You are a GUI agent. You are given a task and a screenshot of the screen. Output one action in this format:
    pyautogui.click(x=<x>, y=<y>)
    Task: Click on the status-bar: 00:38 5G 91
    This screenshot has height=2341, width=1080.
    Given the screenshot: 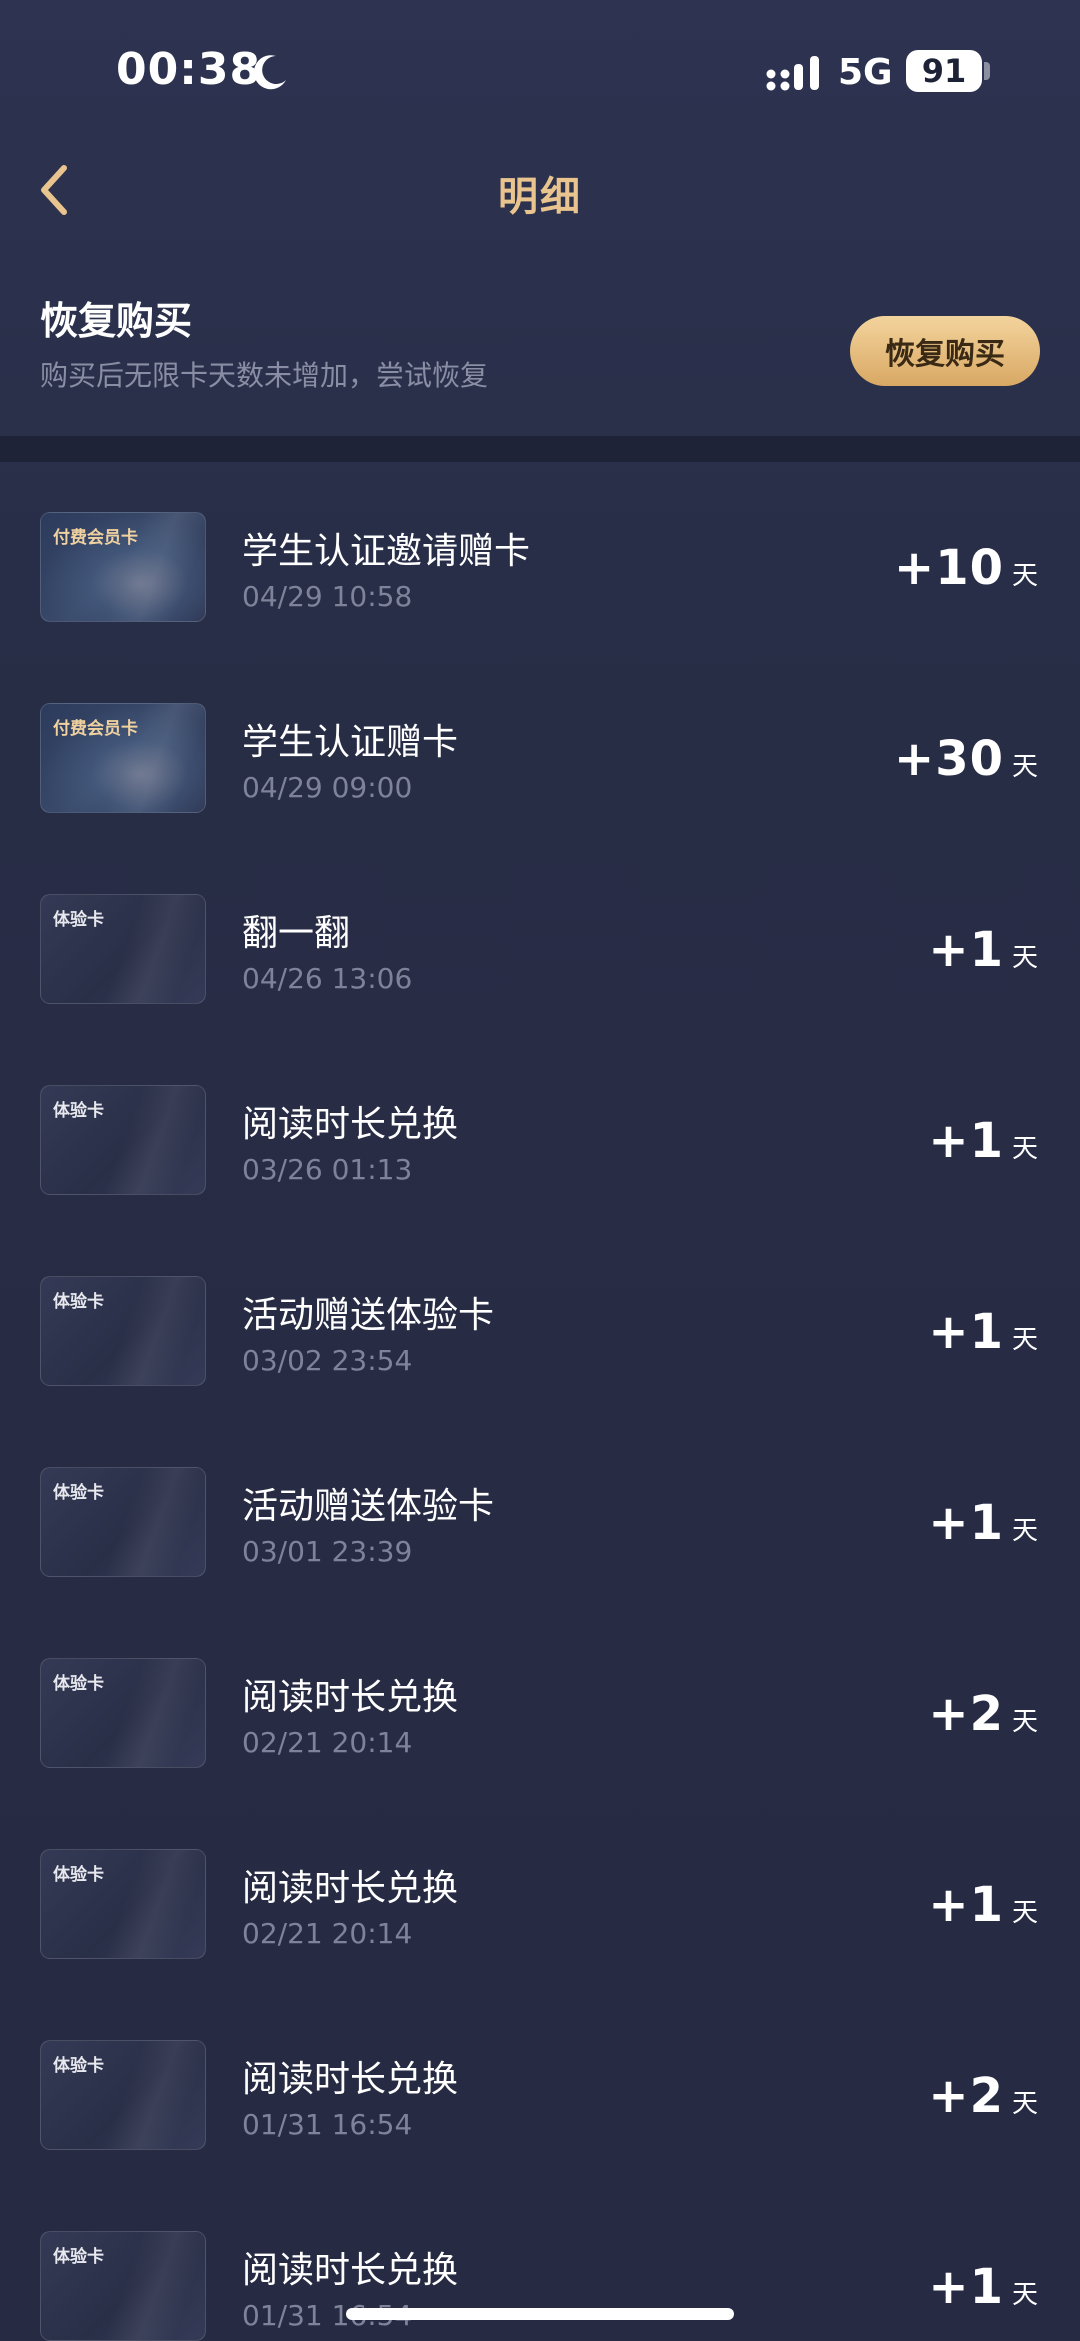 What is the action you would take?
    pyautogui.click(x=540, y=70)
    